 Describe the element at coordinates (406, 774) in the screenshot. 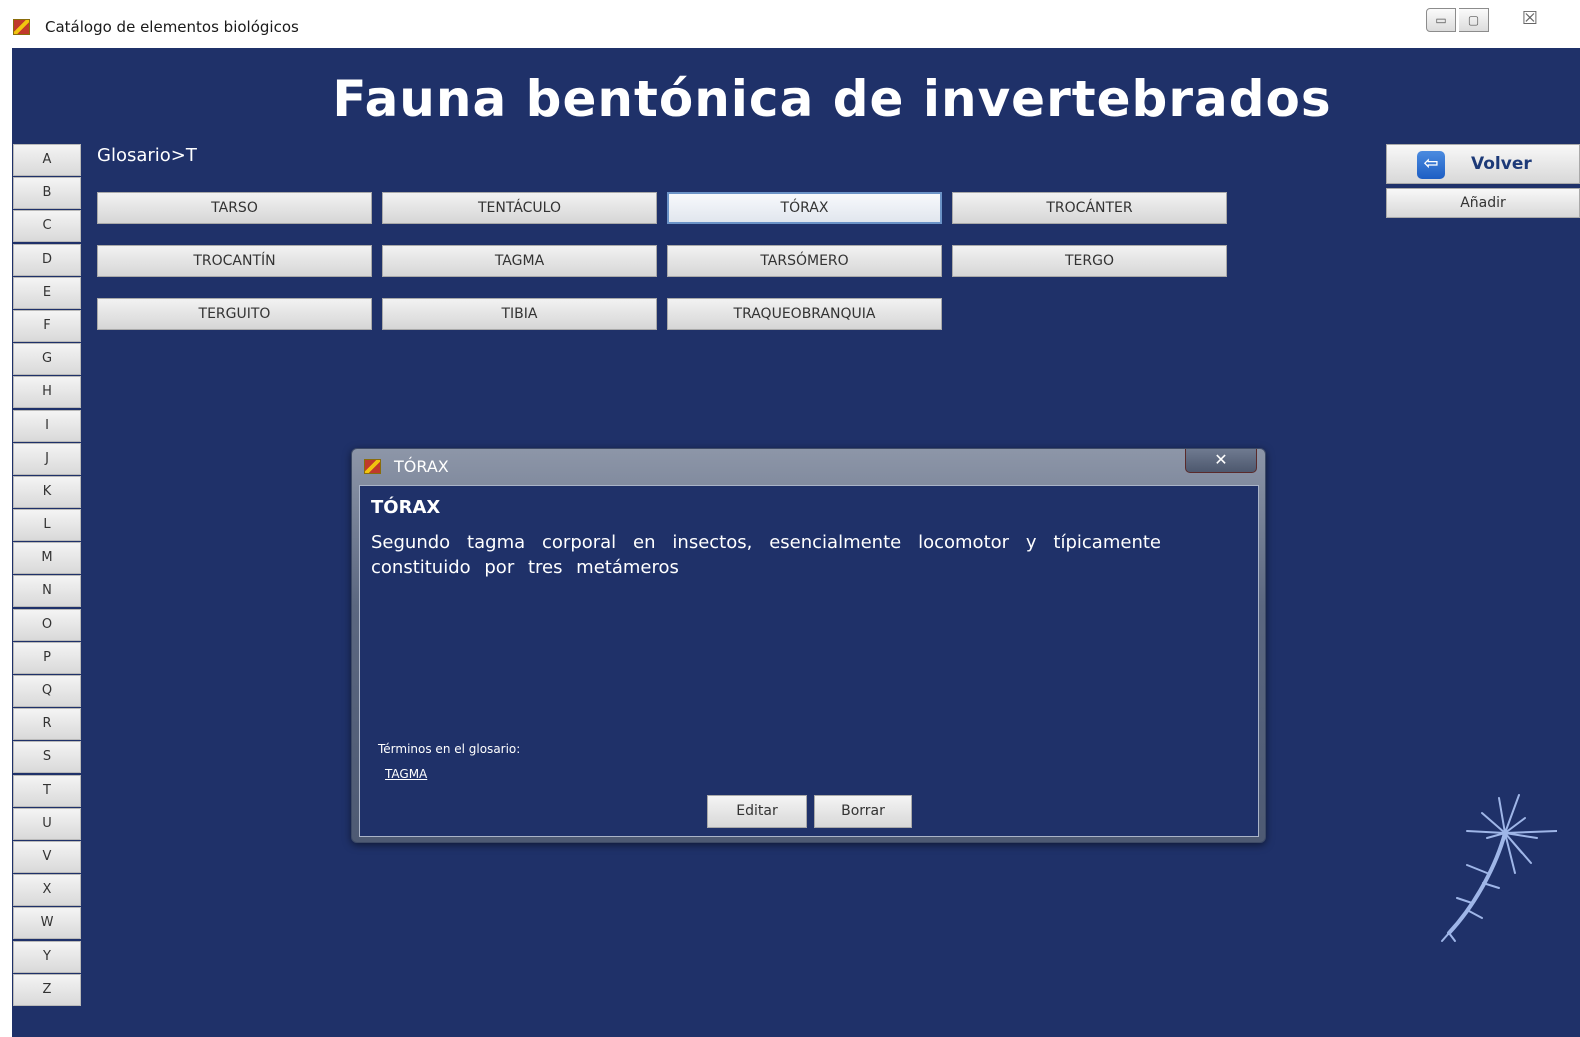

I see `glossary-link-tagma: TAGMA` at that location.